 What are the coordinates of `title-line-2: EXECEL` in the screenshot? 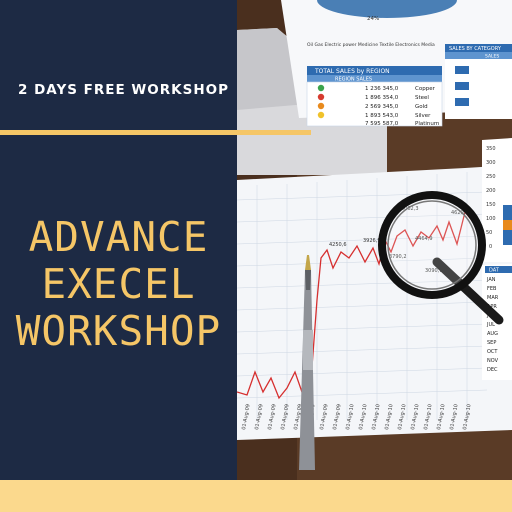 It's located at (118, 284).